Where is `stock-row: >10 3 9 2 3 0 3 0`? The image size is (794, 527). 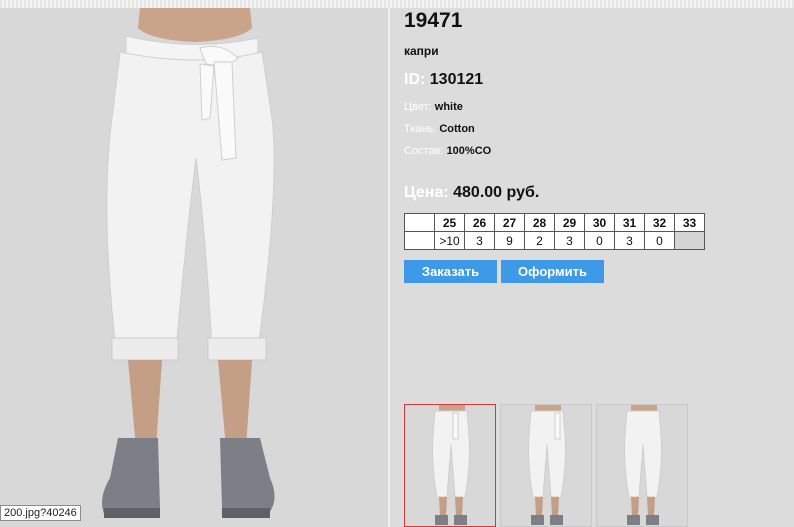
stock-row: >10 3 9 2 3 0 3 0 is located at coordinates (554, 240).